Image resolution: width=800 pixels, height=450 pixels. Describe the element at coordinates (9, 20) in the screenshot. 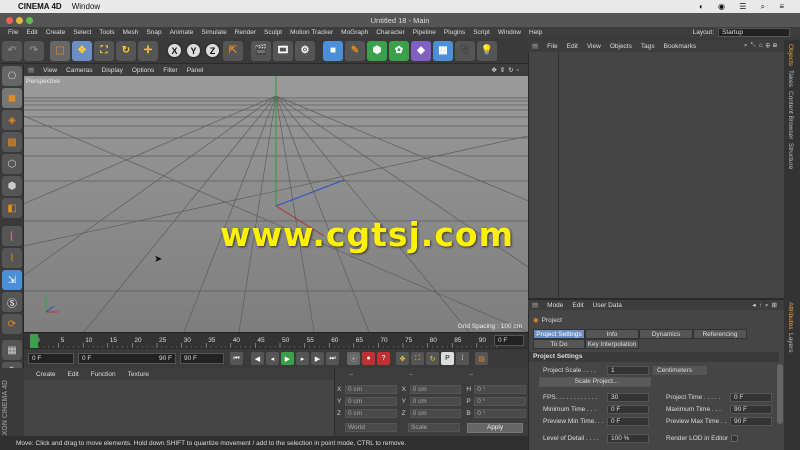

I see `close-window-button` at that location.